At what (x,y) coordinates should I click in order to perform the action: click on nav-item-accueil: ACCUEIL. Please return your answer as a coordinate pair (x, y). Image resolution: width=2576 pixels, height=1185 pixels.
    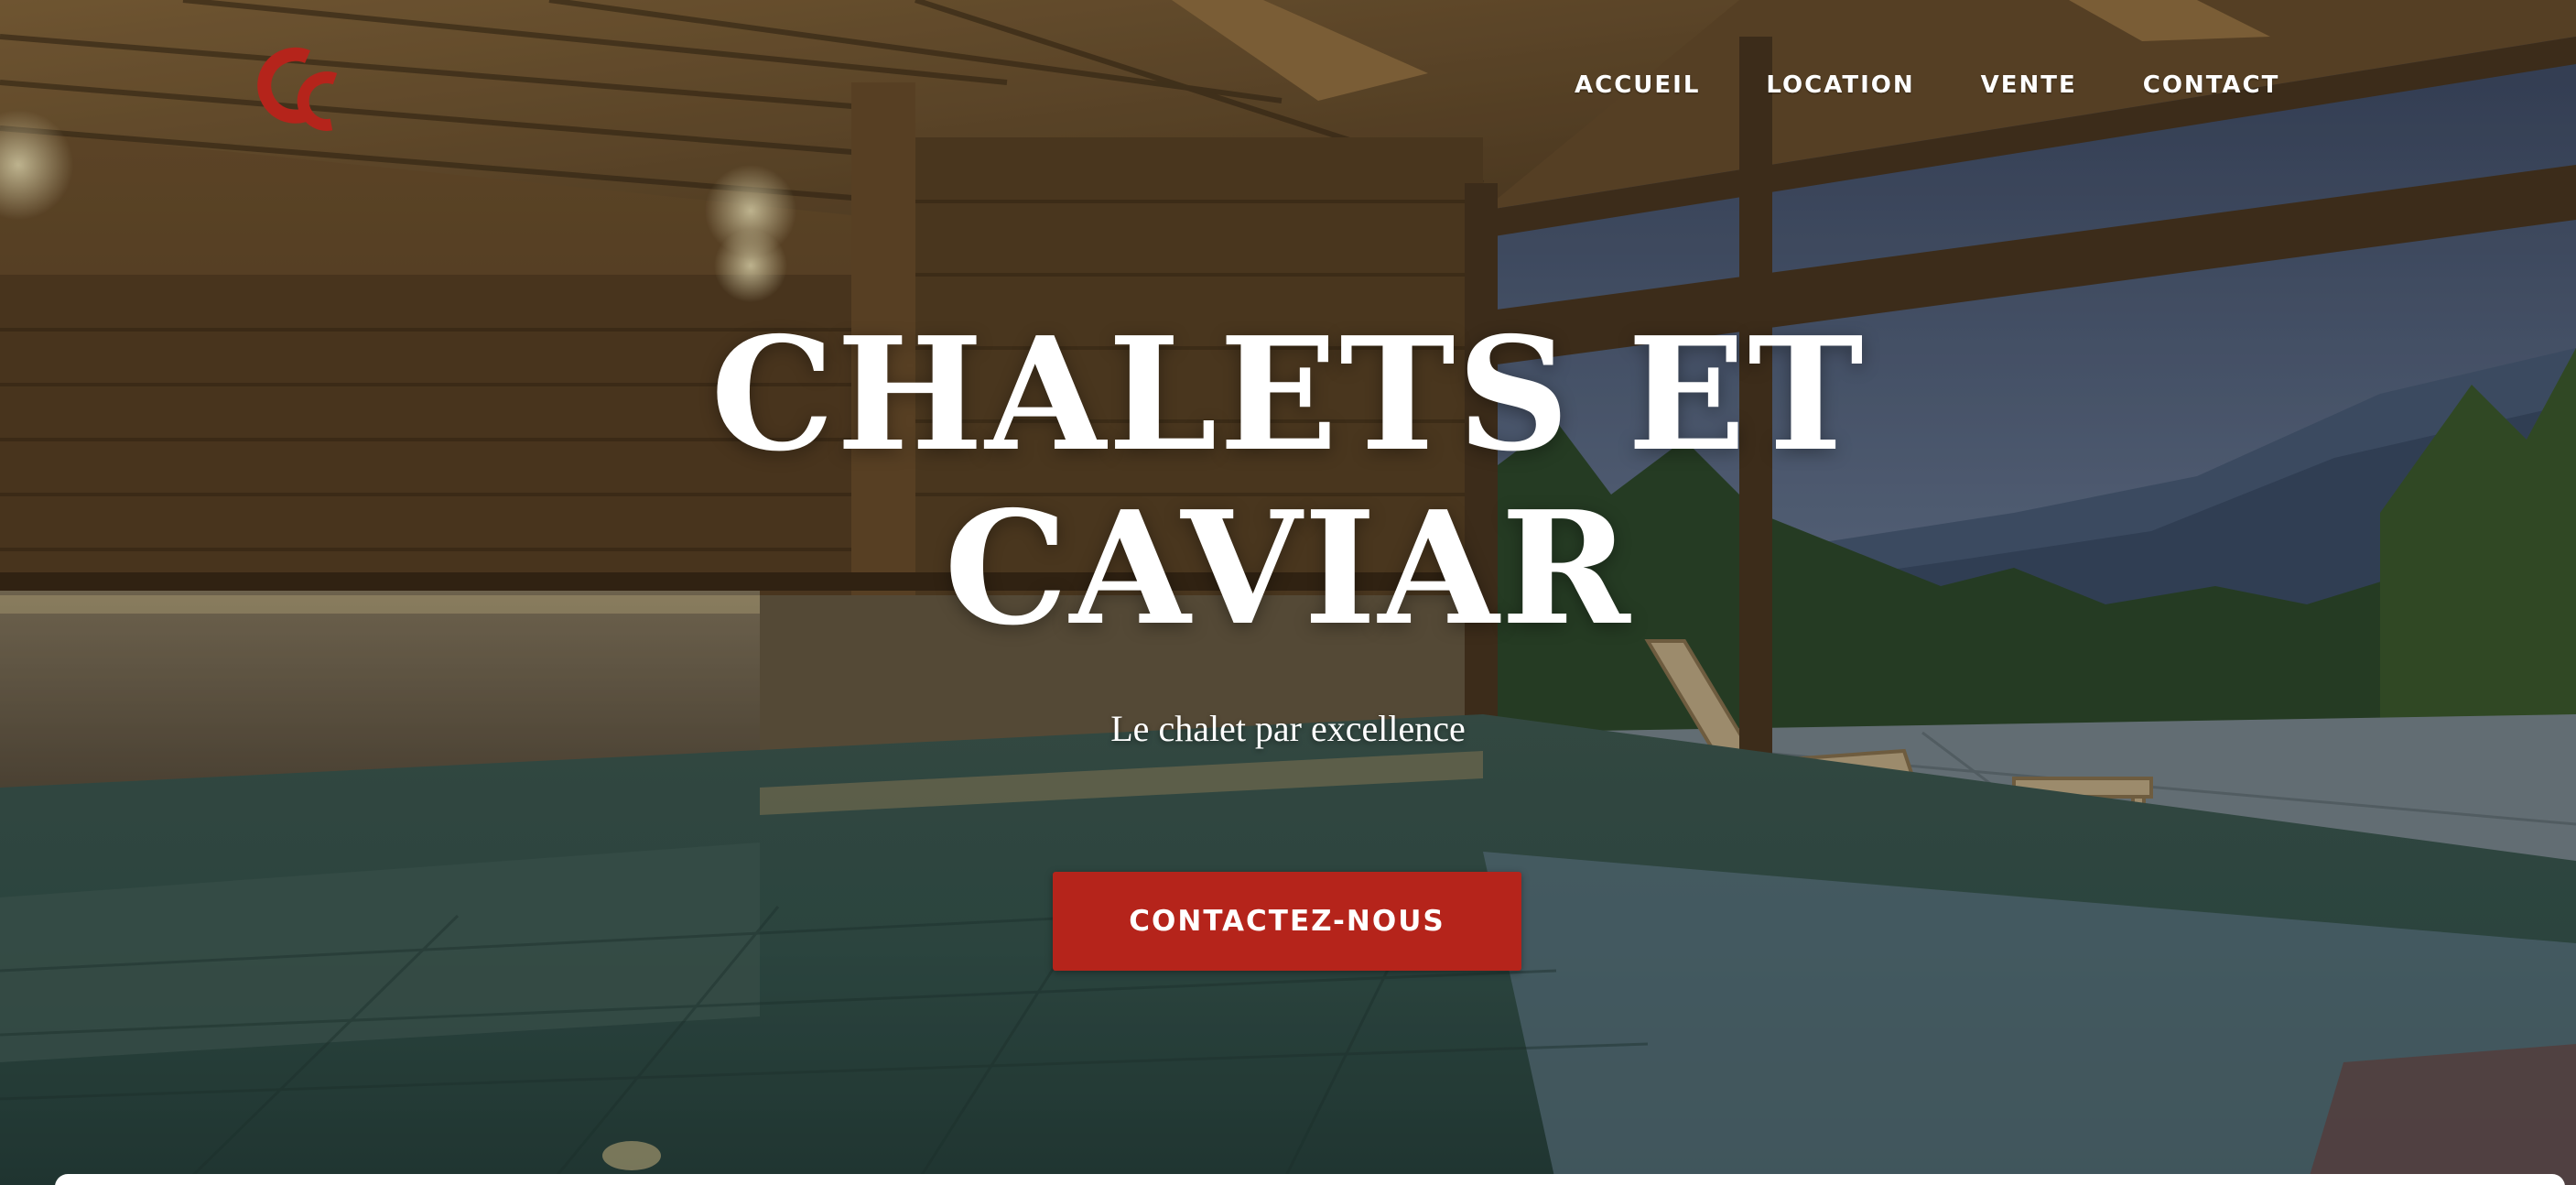
    Looking at the image, I should click on (1638, 85).